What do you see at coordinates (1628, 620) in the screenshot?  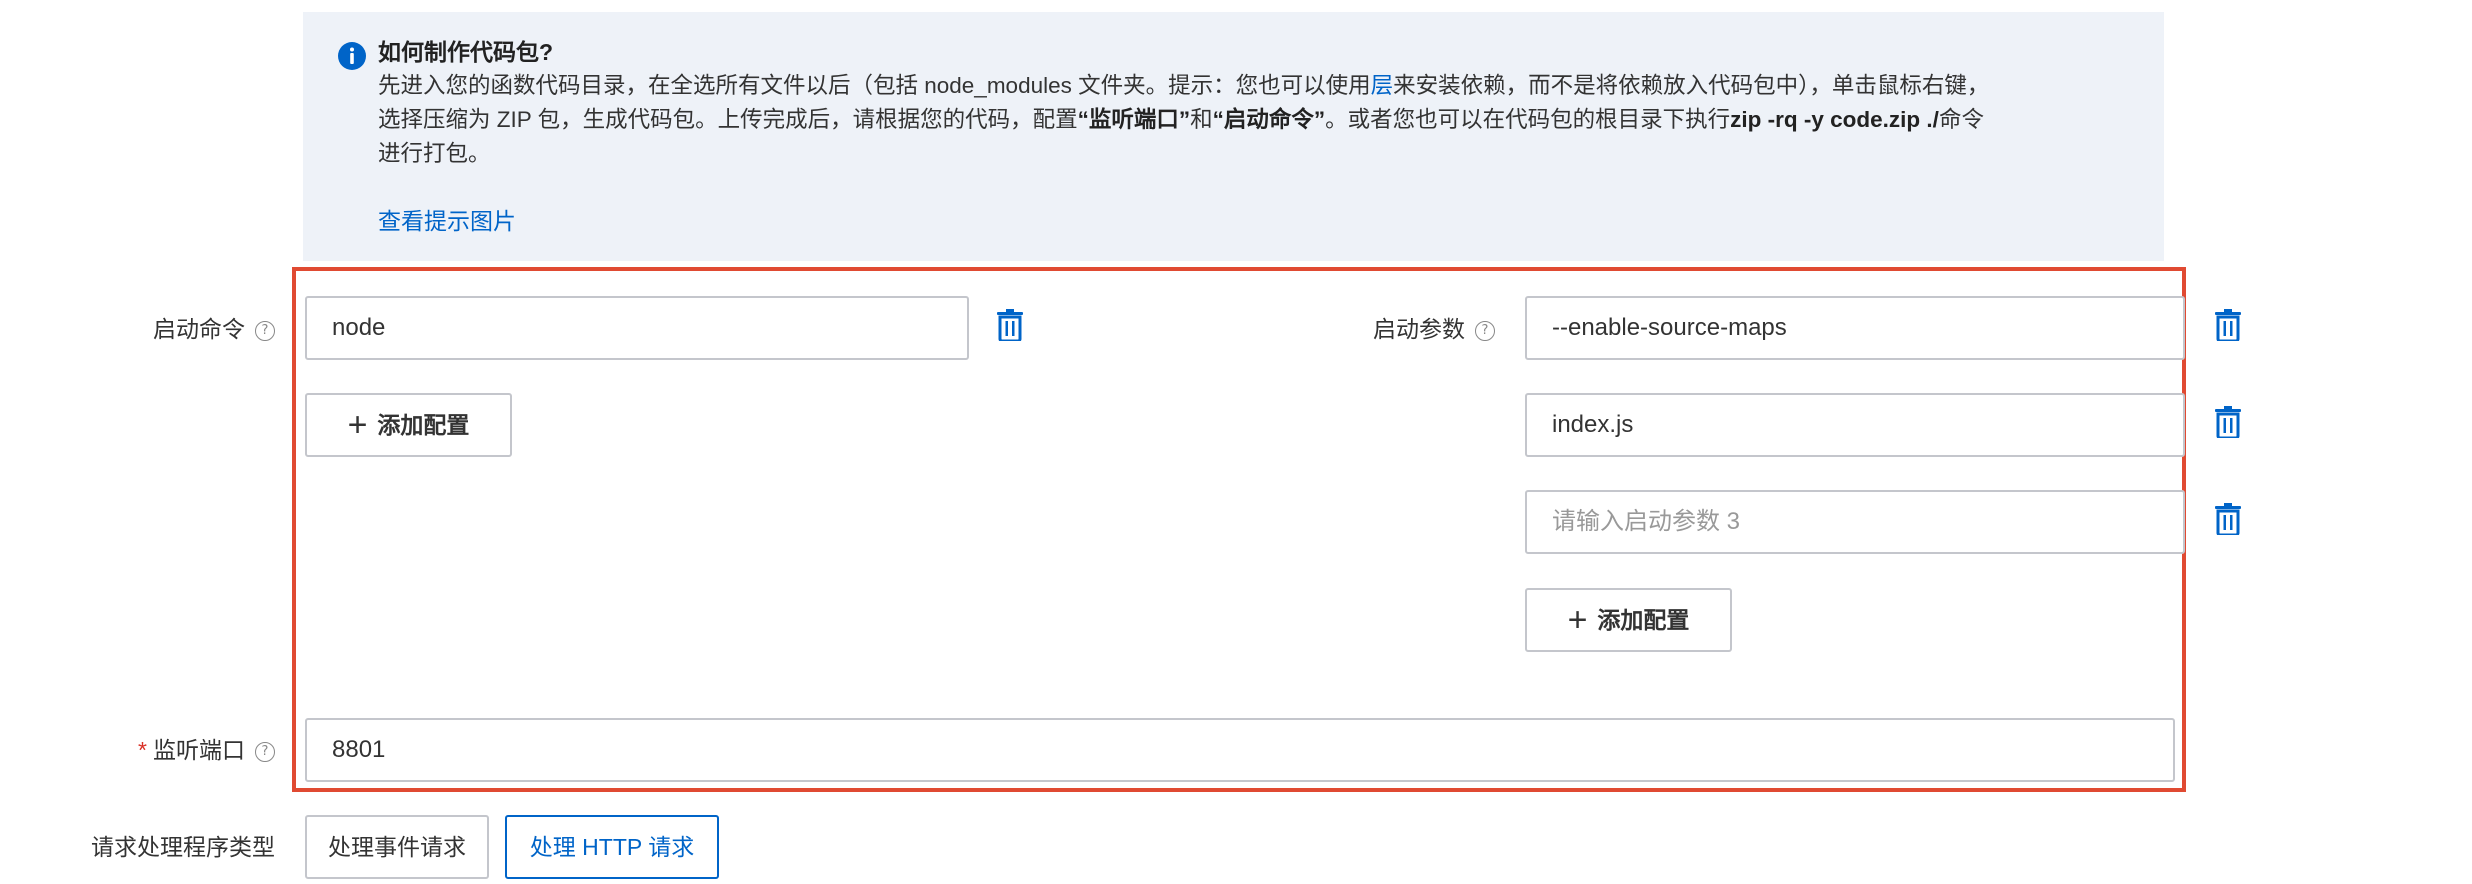 I see `startup-params-add-button: + 添加配置` at bounding box center [1628, 620].